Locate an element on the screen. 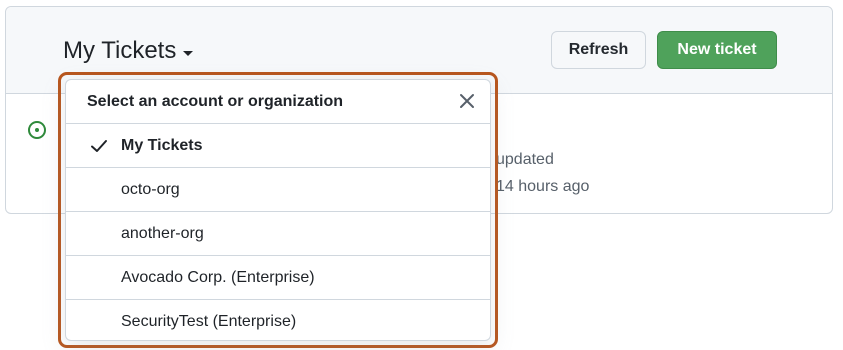 The height and width of the screenshot is (350, 843). dropdown-header: Select an account or organization is located at coordinates (278, 102).